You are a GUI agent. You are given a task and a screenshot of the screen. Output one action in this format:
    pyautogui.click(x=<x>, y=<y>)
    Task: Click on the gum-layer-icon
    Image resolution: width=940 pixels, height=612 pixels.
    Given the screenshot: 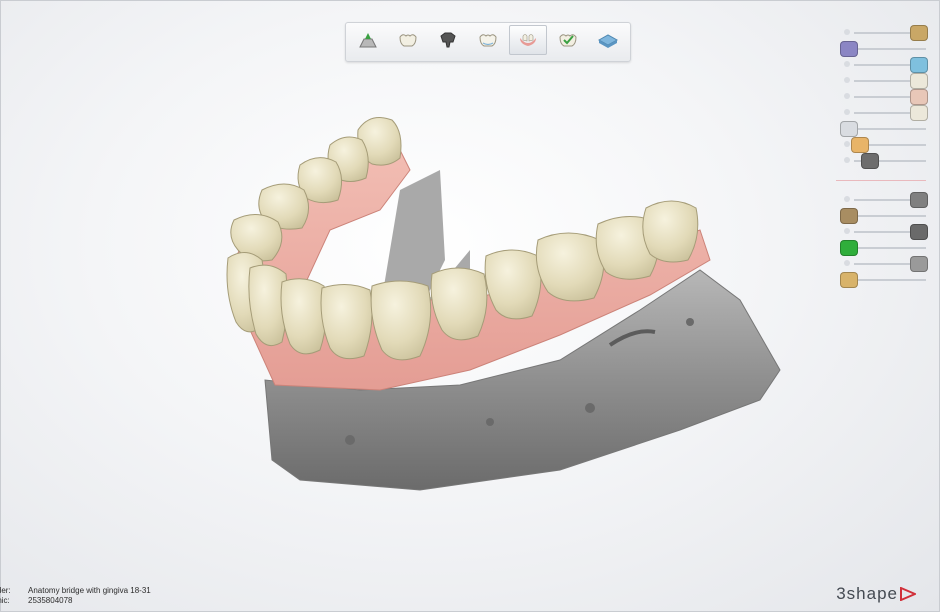 What is the action you would take?
    pyautogui.click(x=859, y=145)
    